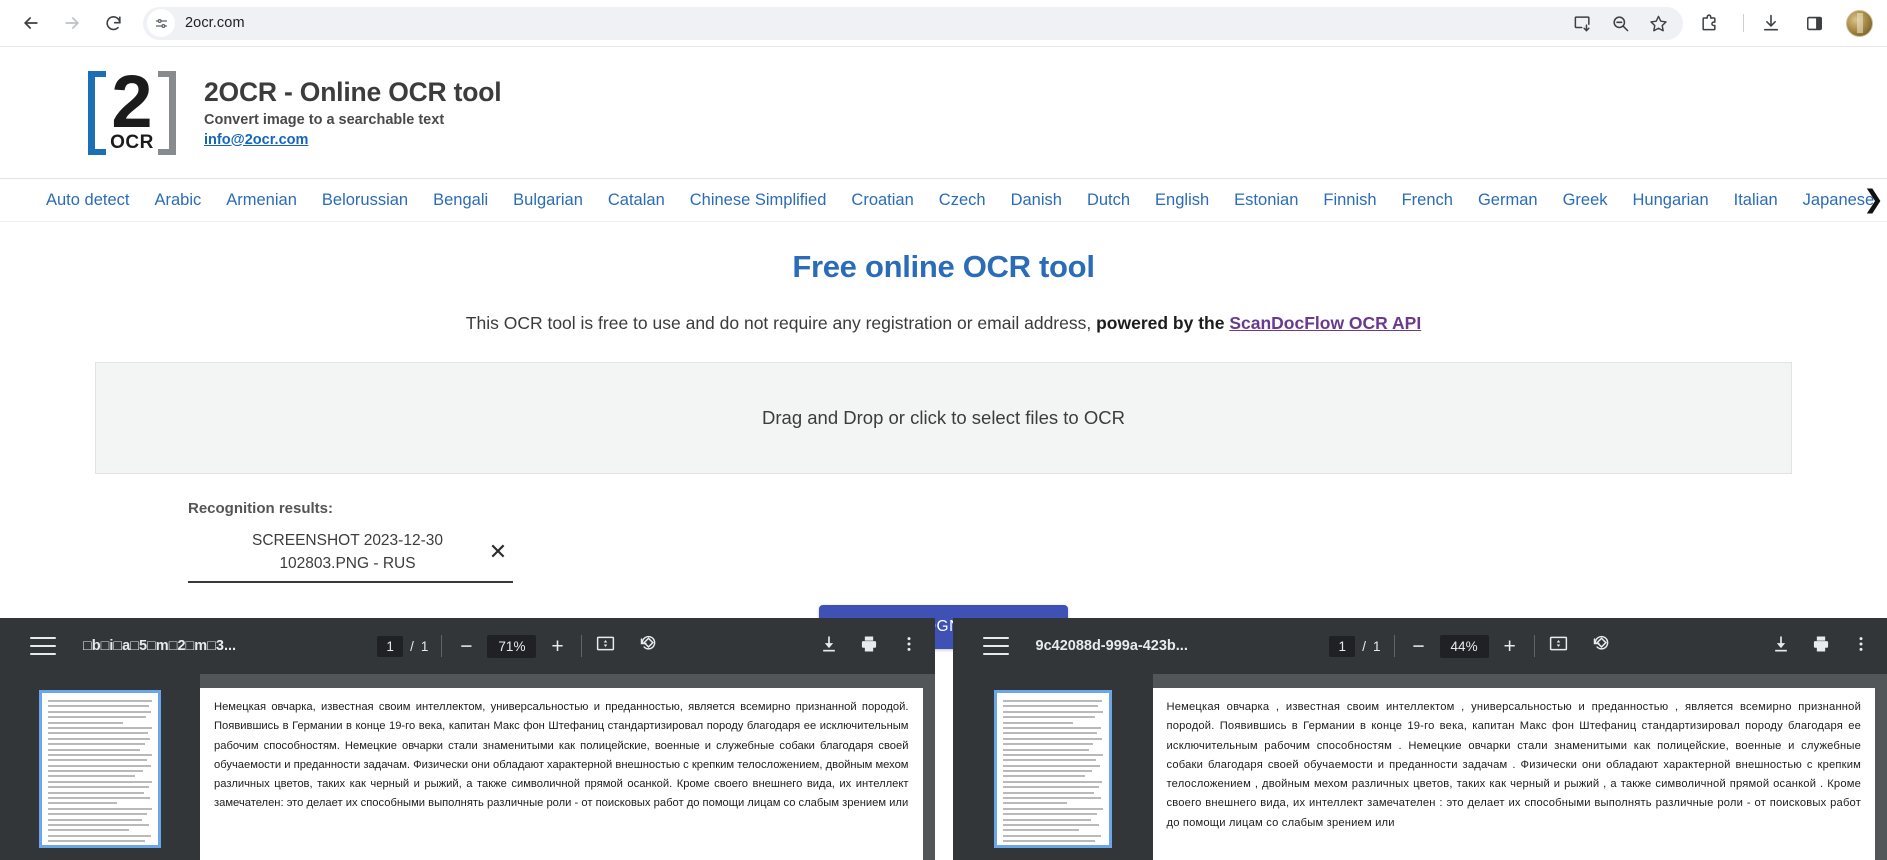  I want to click on lang-item-8: Croatian, so click(882, 200).